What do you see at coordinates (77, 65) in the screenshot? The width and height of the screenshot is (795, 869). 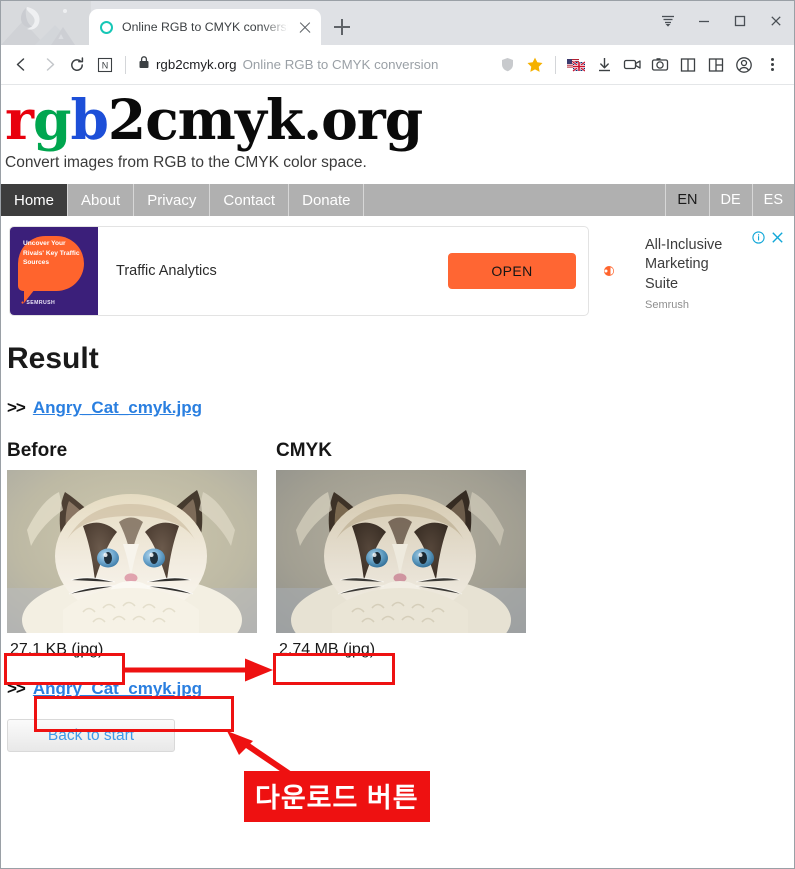 I see `reload-icon` at bounding box center [77, 65].